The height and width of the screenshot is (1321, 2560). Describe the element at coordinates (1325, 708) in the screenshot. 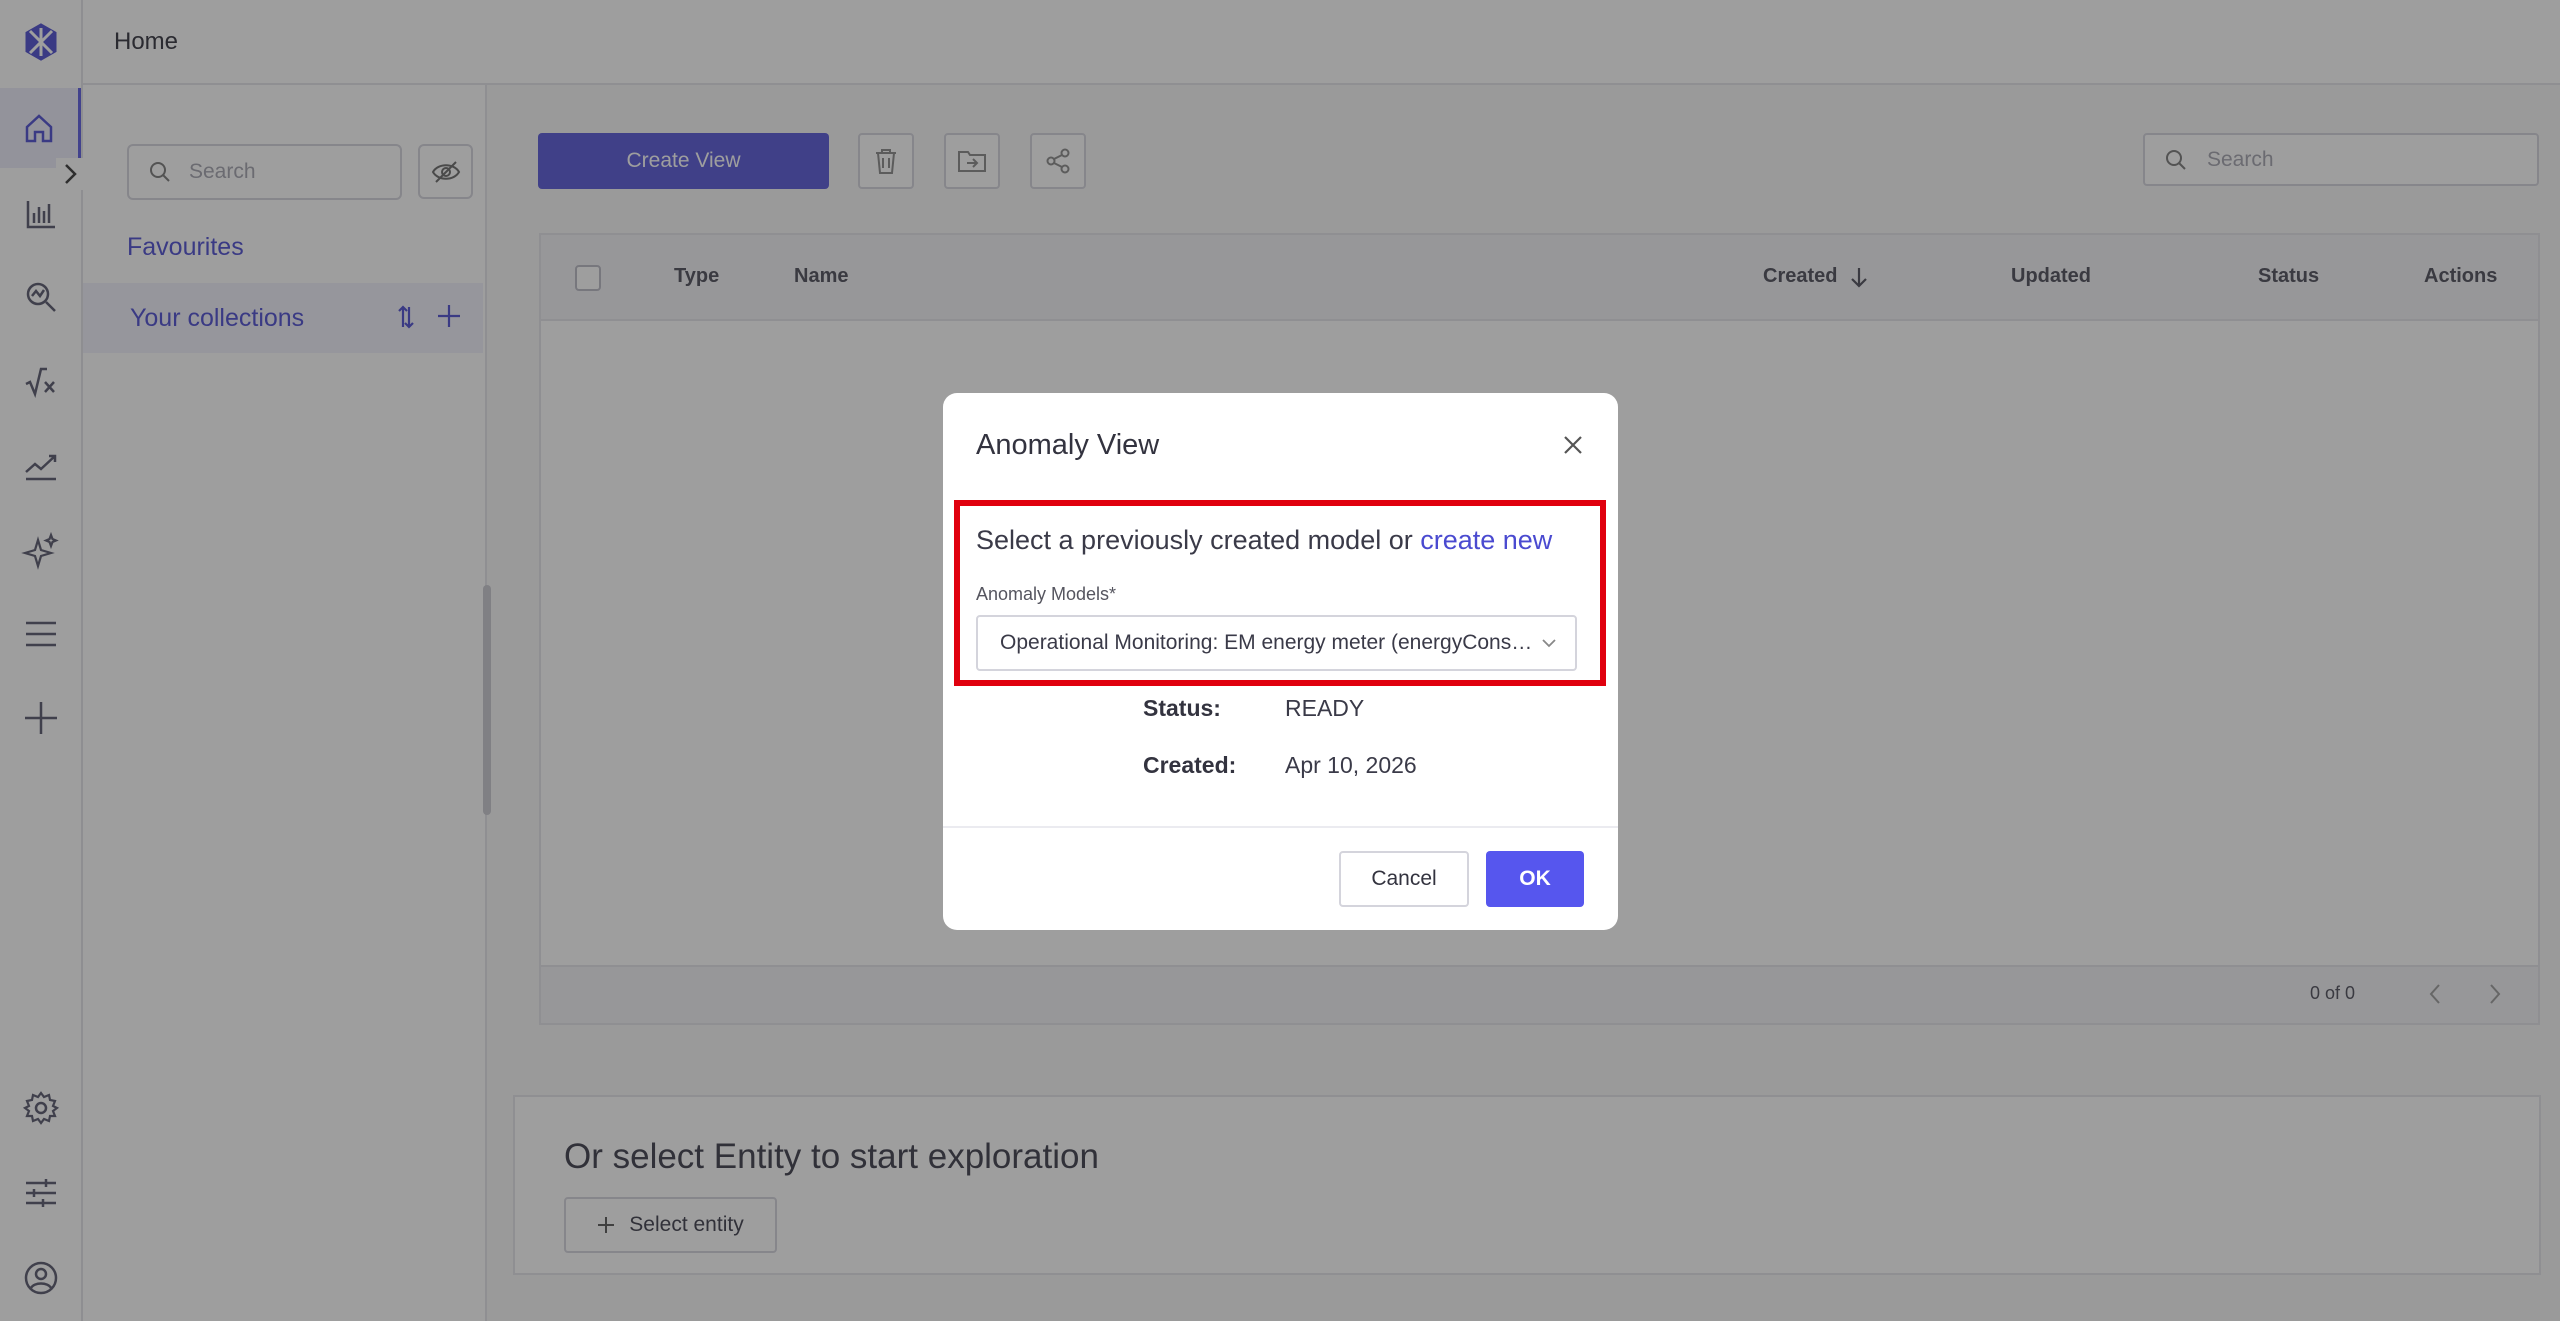

I see `status-value: READY` at that location.